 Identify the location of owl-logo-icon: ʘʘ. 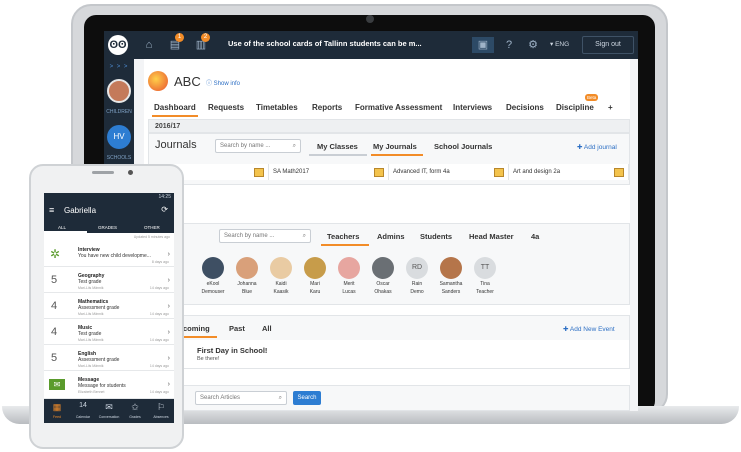
(118, 45).